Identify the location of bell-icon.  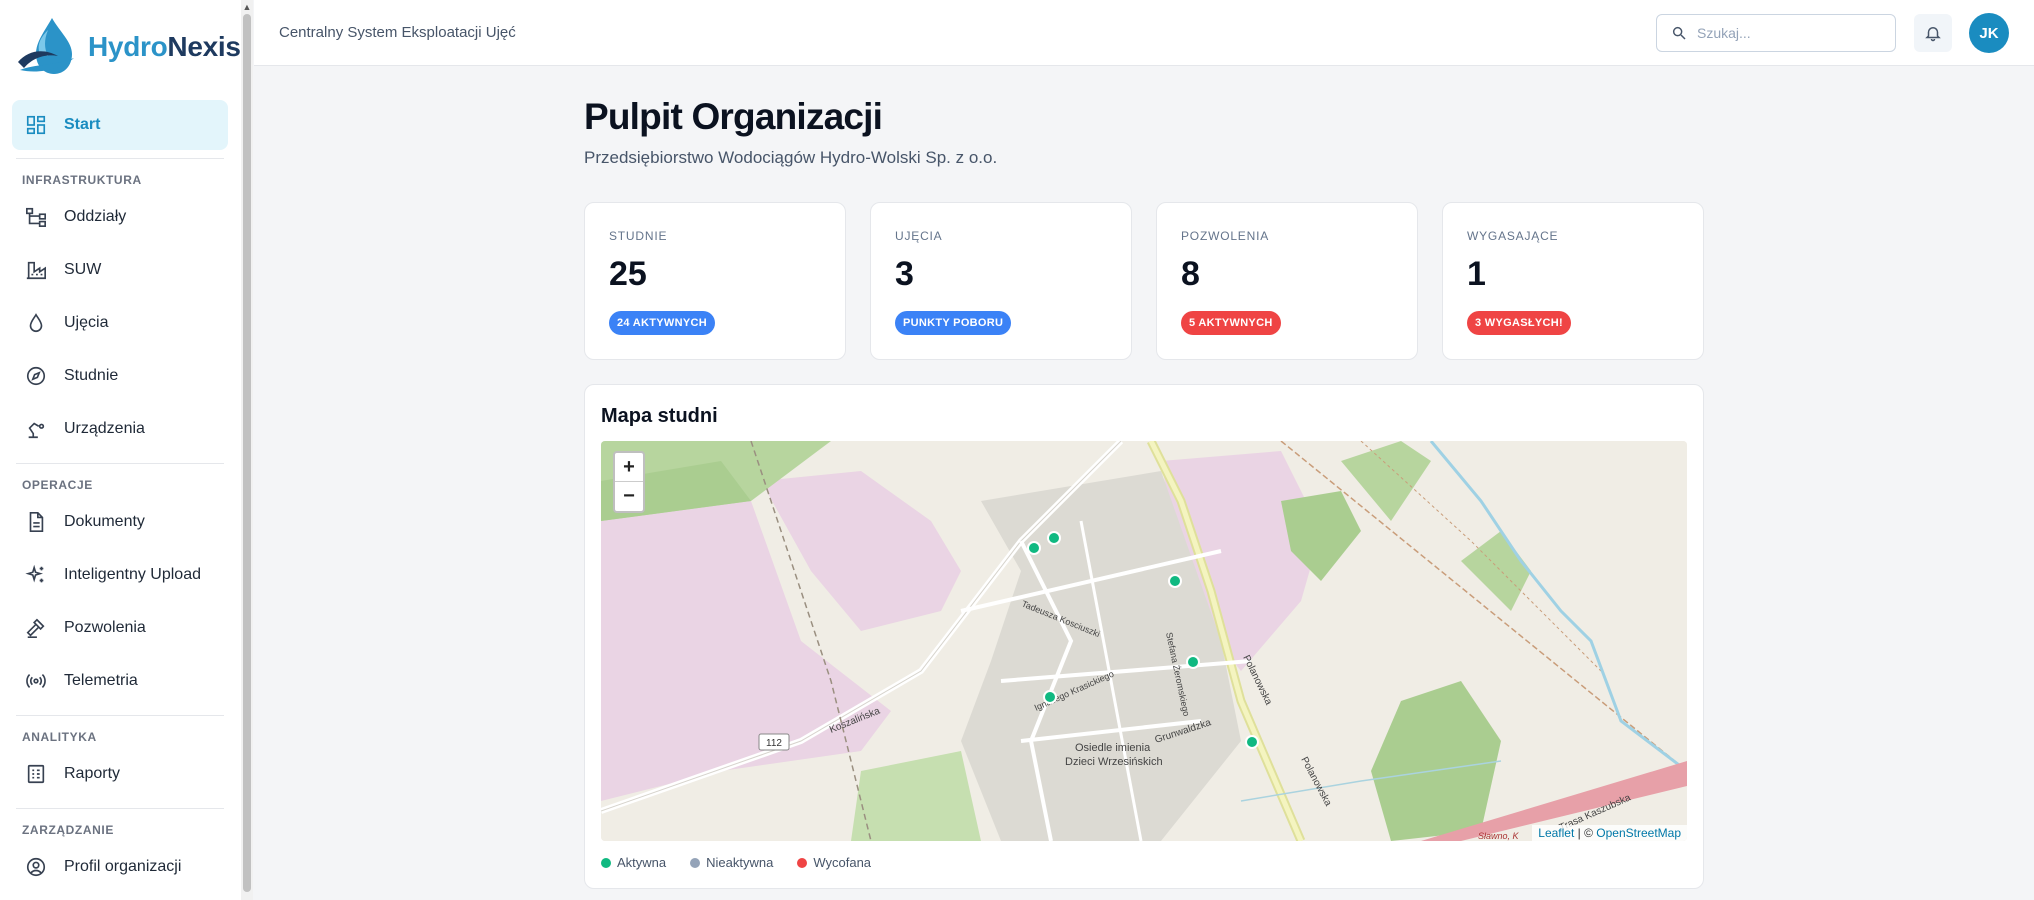
(1933, 34).